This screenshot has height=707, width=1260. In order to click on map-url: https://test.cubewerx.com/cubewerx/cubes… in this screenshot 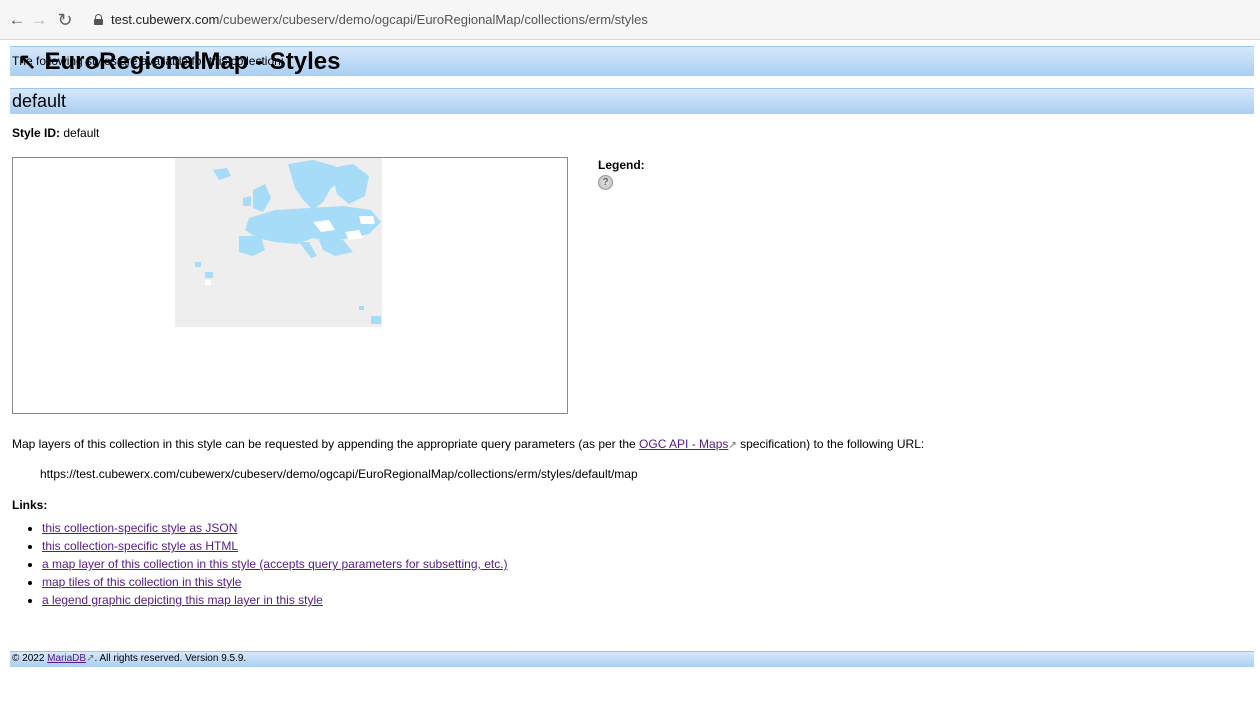, I will do `click(339, 474)`.